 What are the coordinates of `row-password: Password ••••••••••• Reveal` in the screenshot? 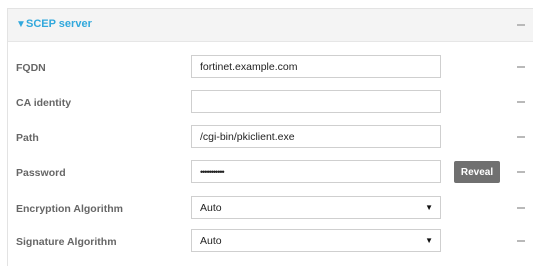 It's located at (270, 174).